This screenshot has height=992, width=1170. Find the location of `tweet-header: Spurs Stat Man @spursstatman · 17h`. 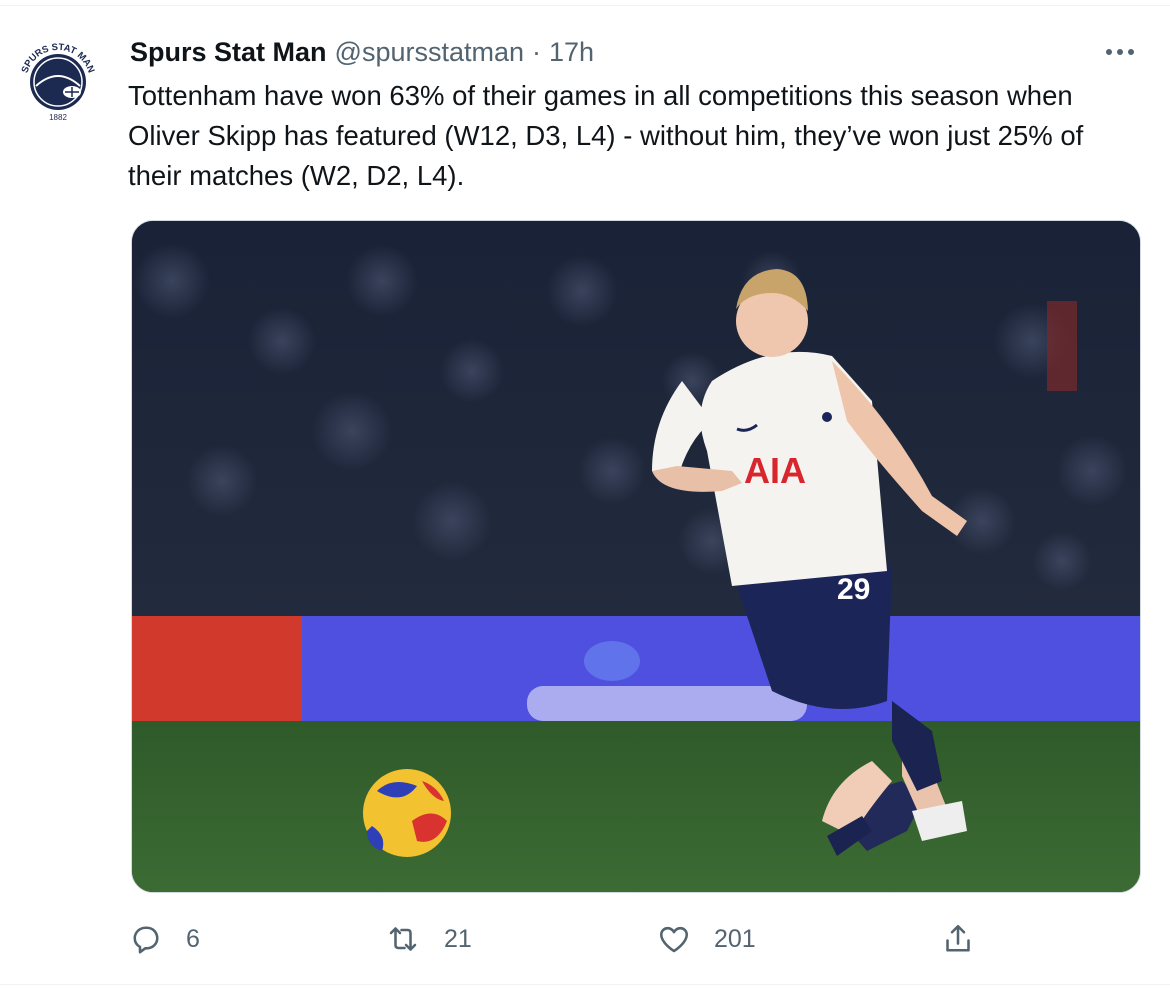

tweet-header: Spurs Stat Man @spursstatman · 17h is located at coordinates (362, 52).